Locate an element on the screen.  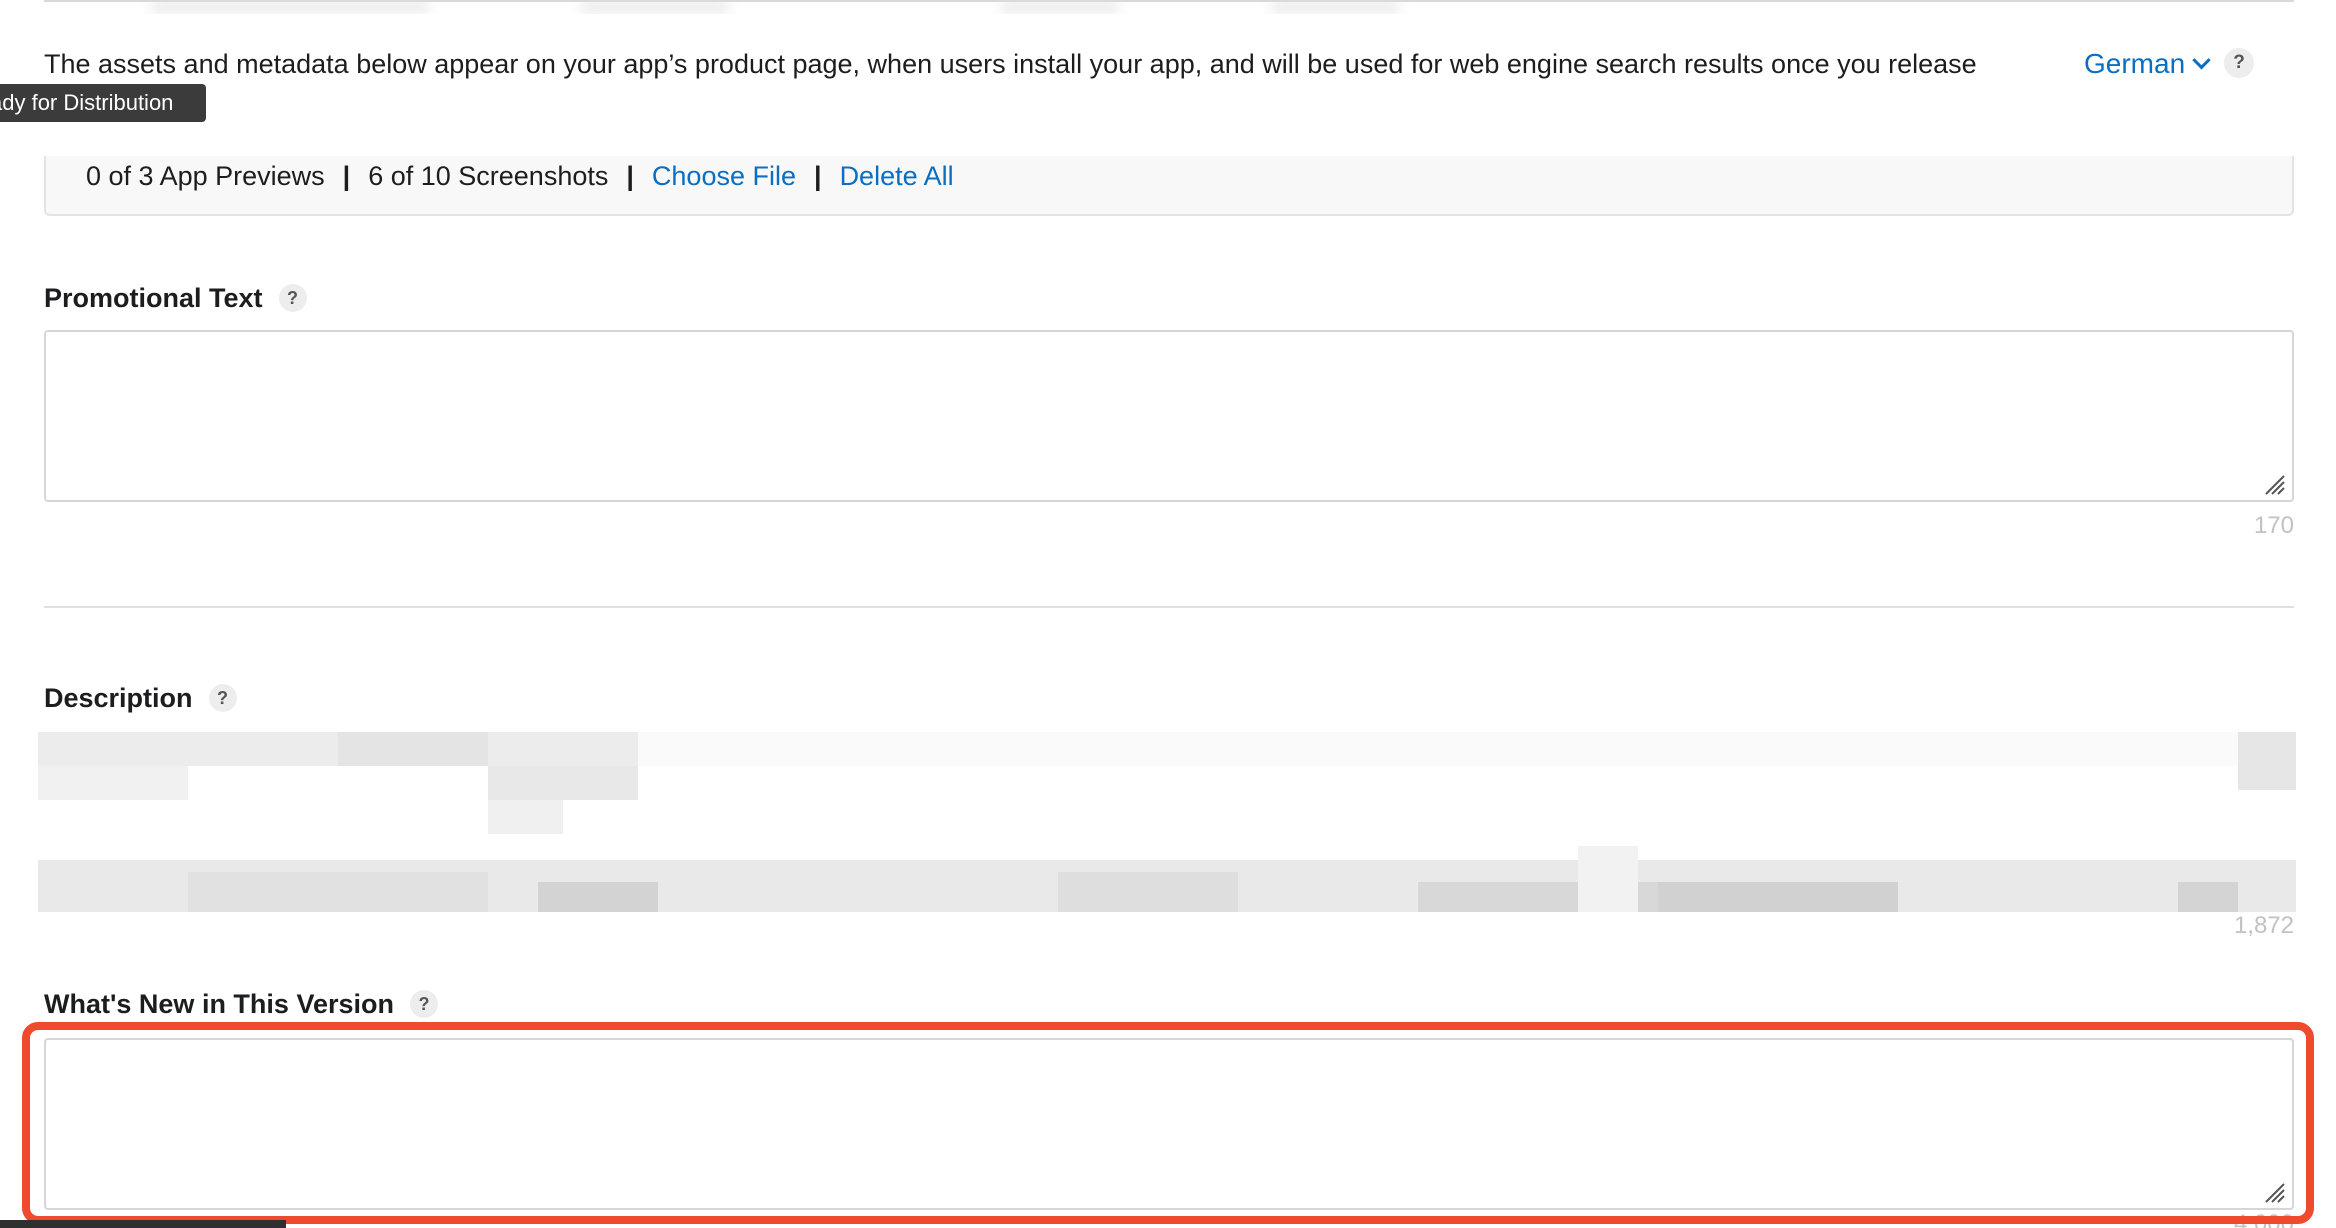
language-label: German is located at coordinates (2135, 63).